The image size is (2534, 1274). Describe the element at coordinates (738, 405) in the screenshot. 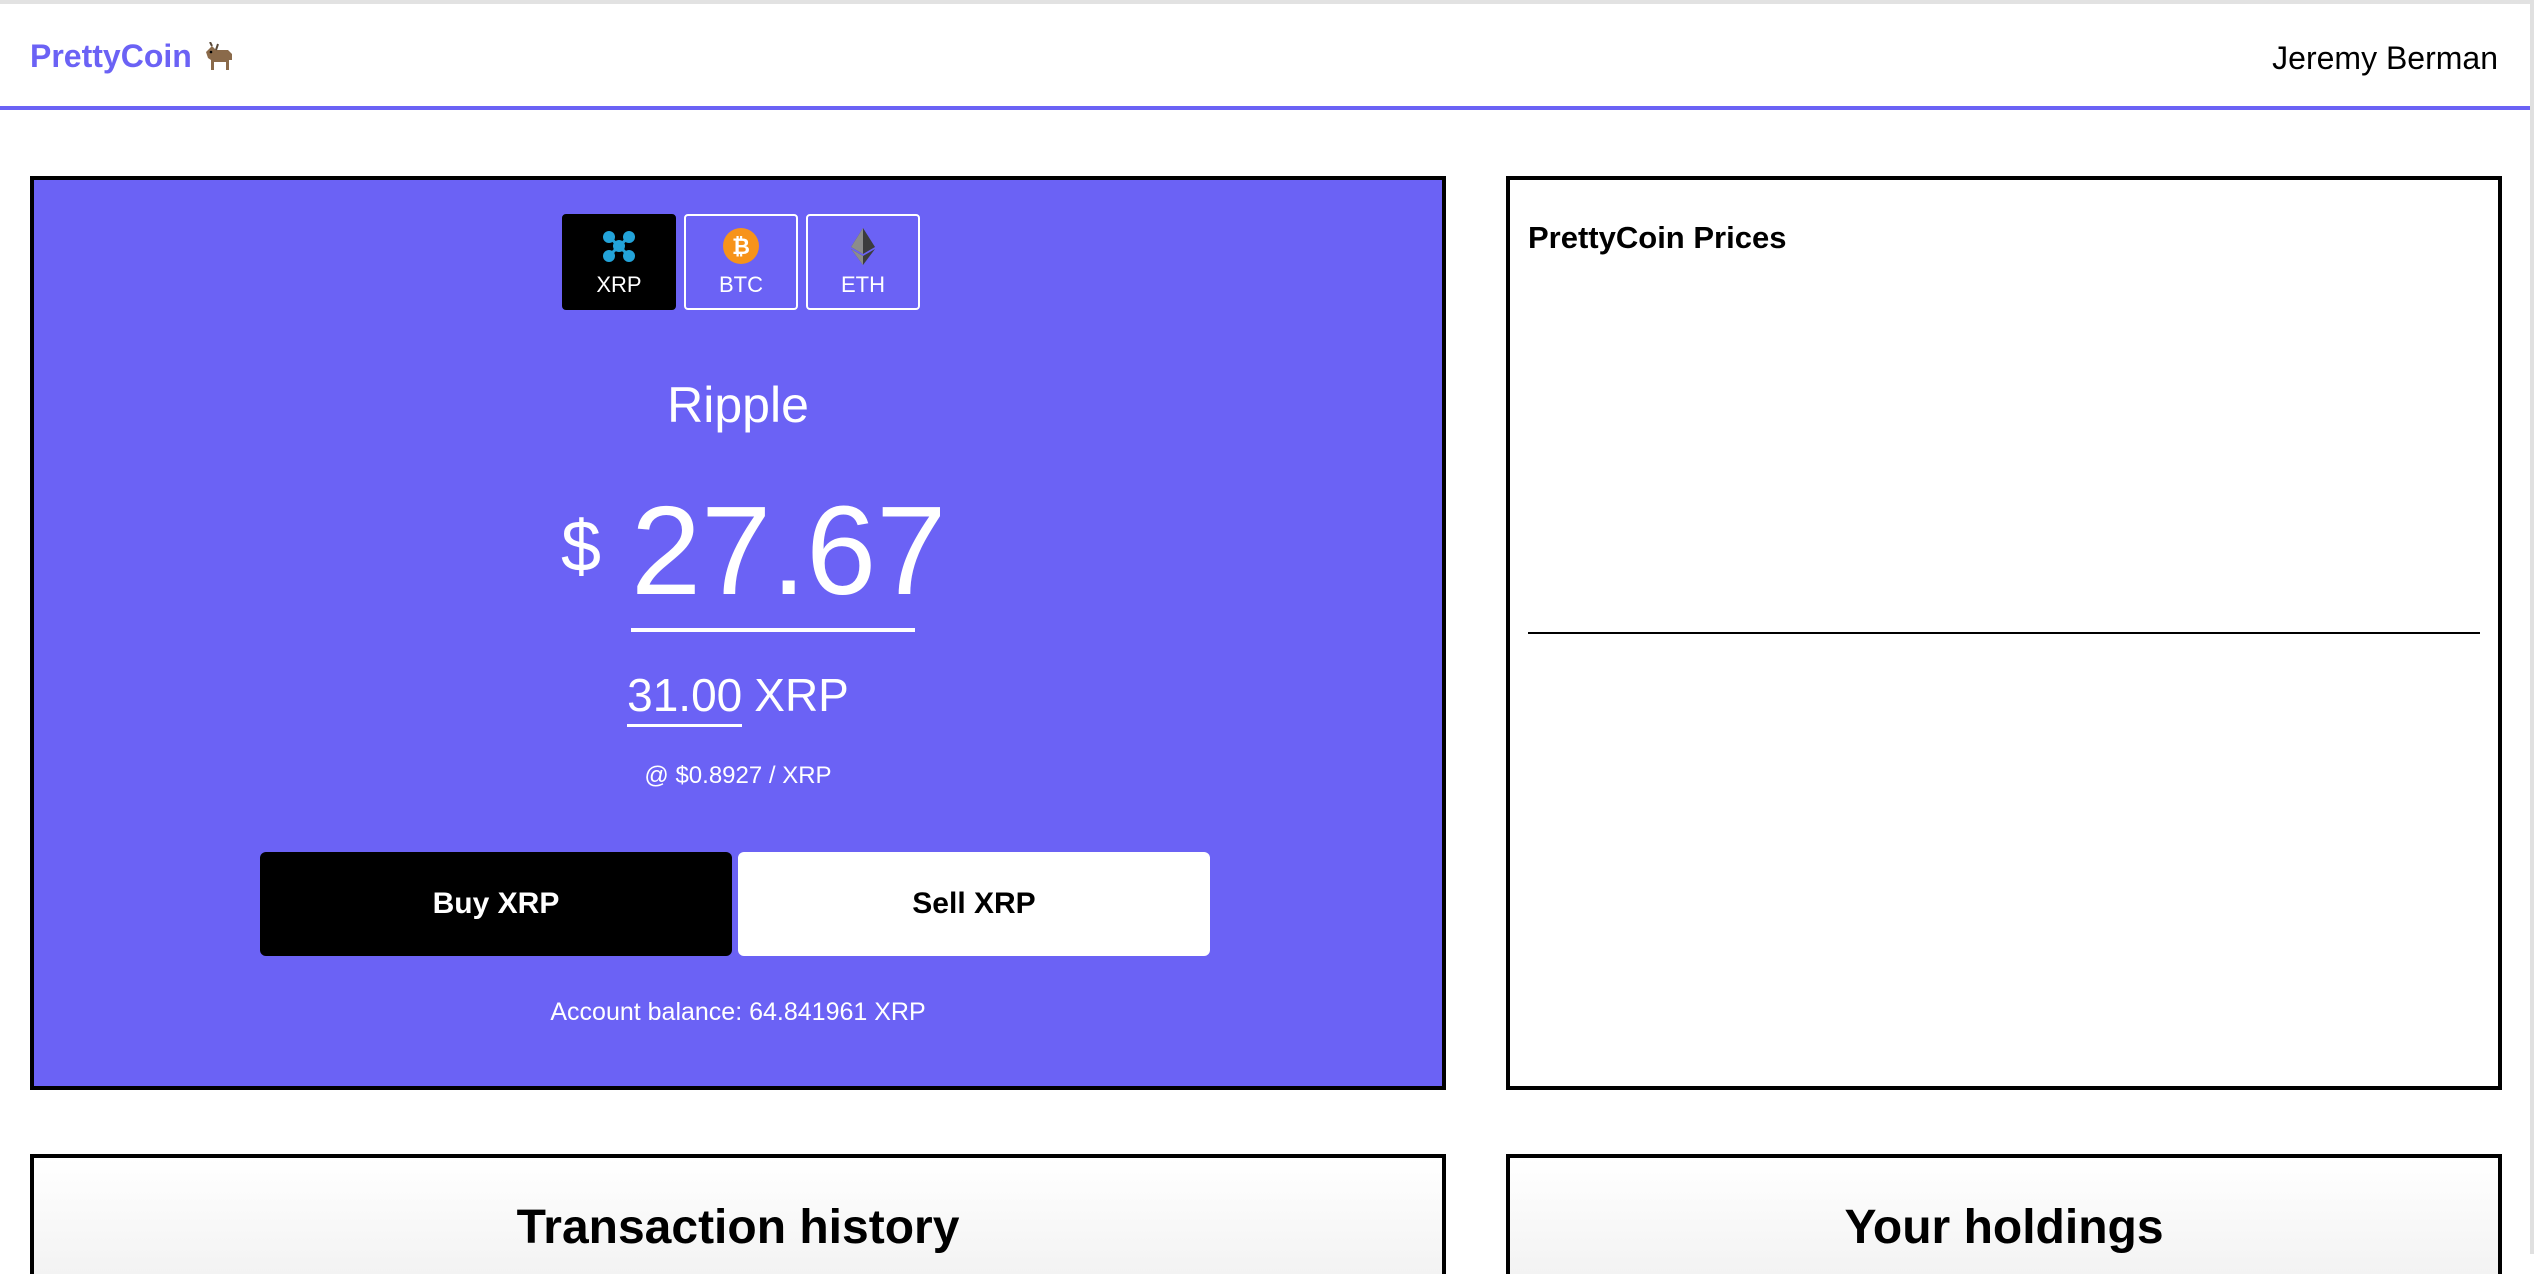

I see `coin-name: Ripple` at that location.